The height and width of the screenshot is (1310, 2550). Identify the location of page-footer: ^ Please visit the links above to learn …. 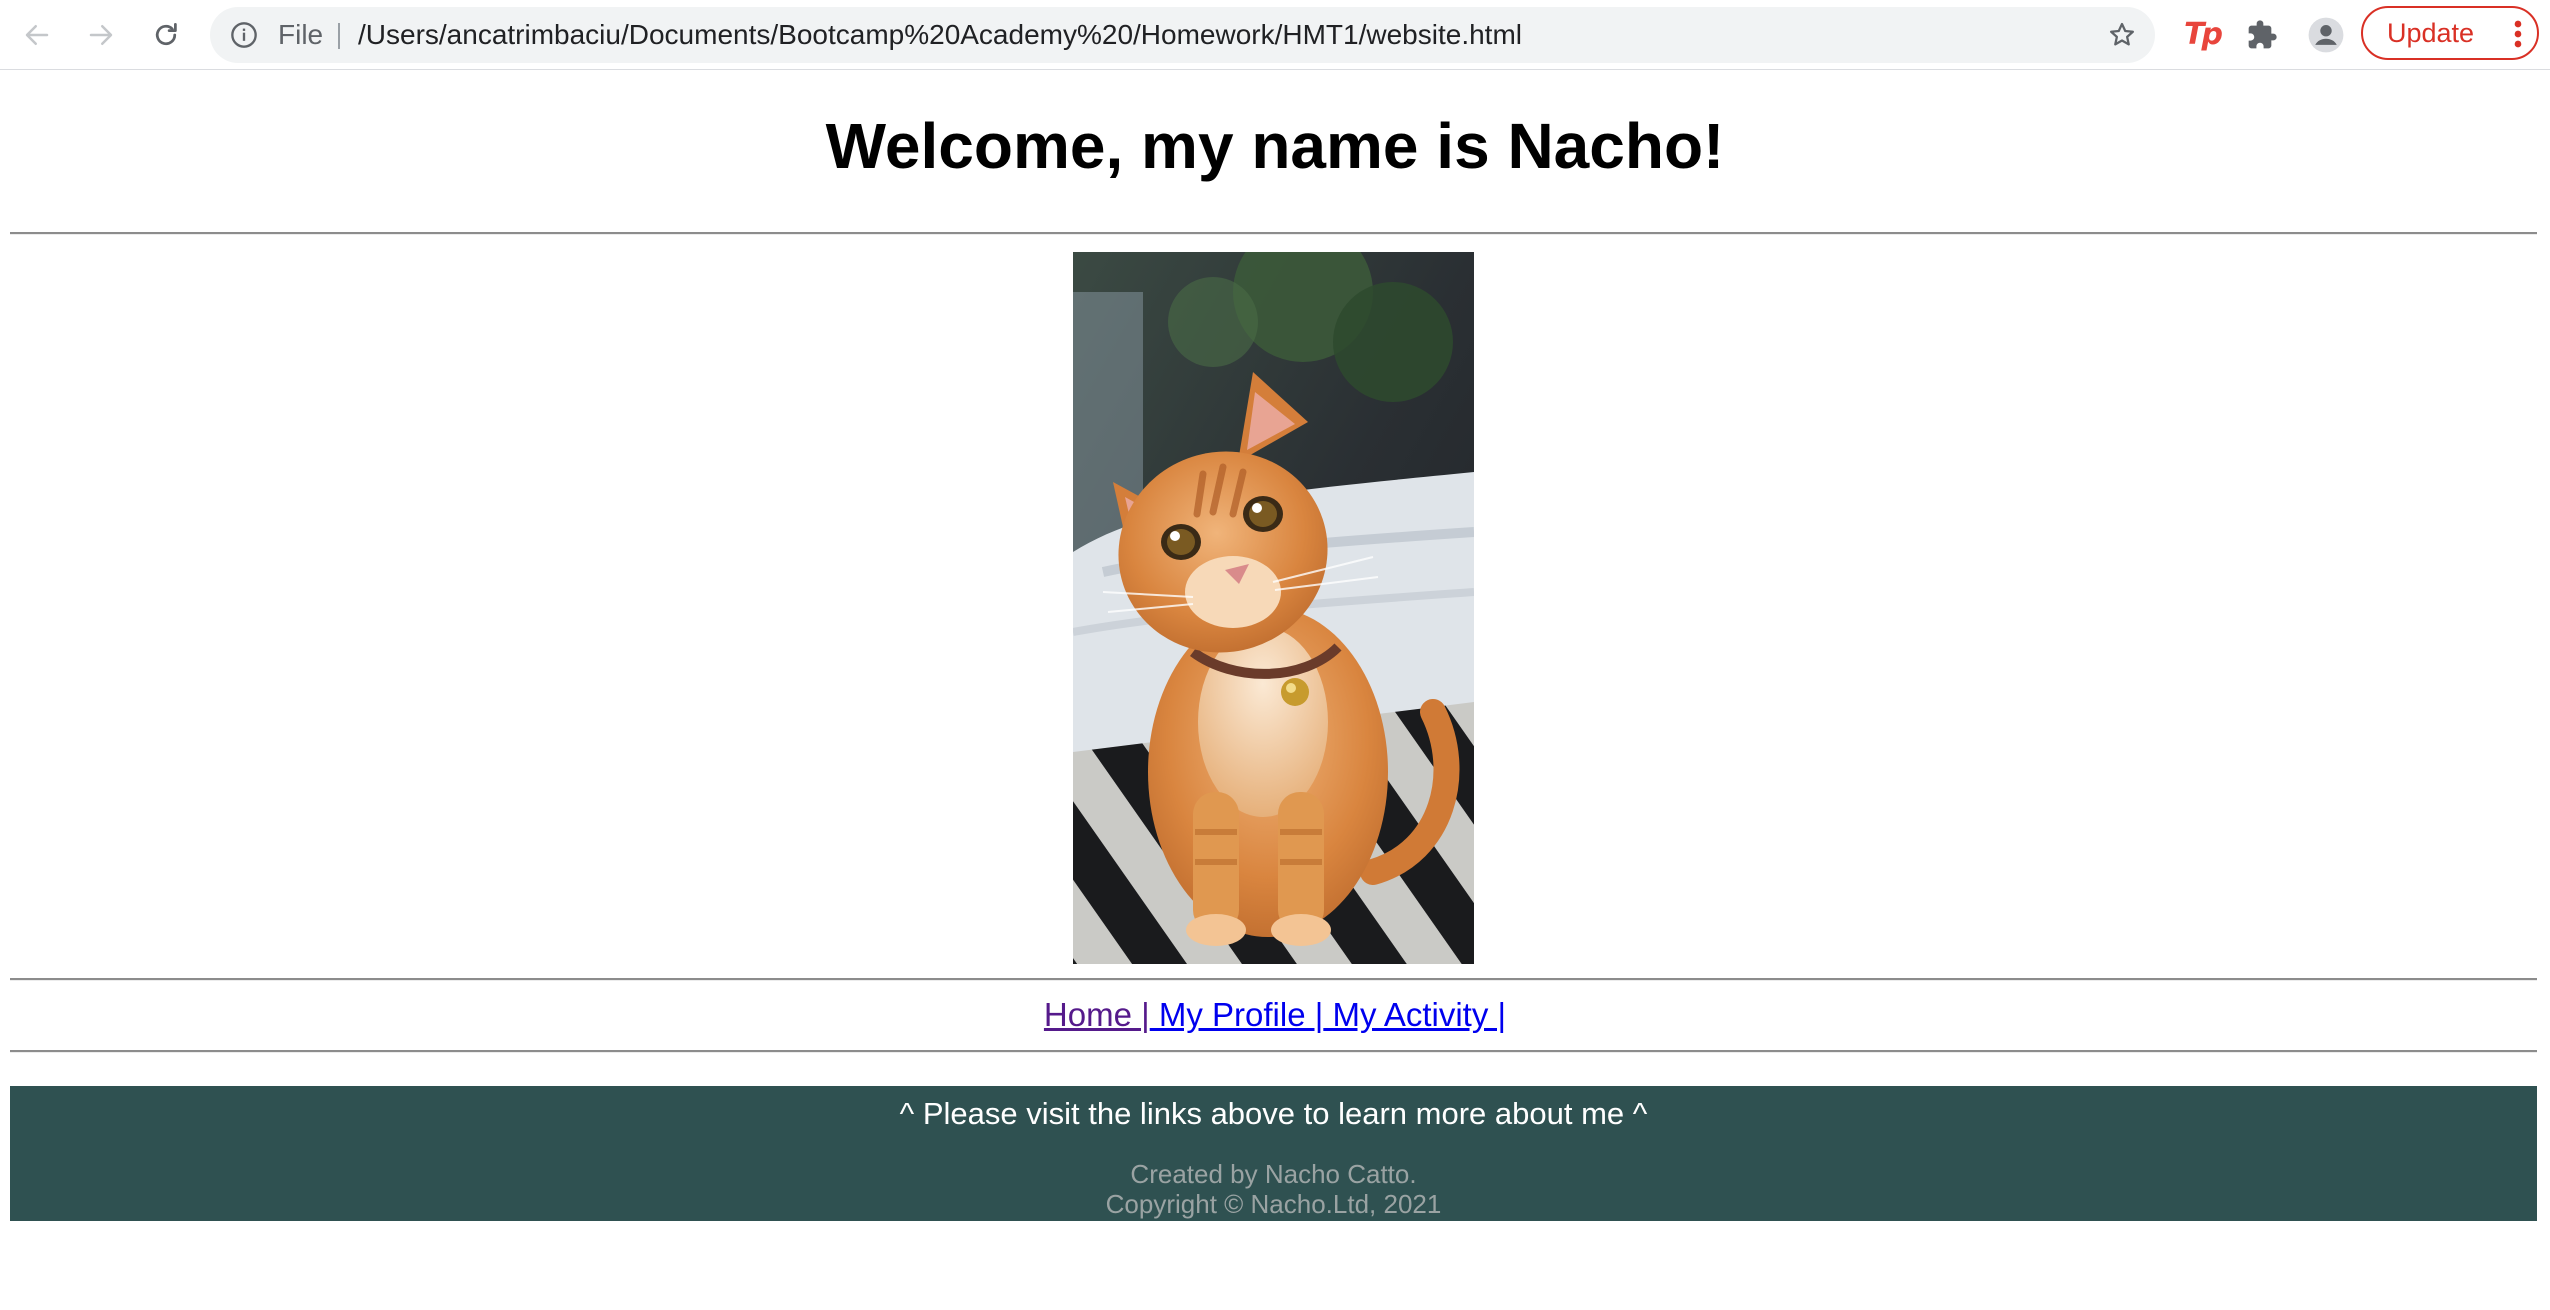
(1273, 1153).